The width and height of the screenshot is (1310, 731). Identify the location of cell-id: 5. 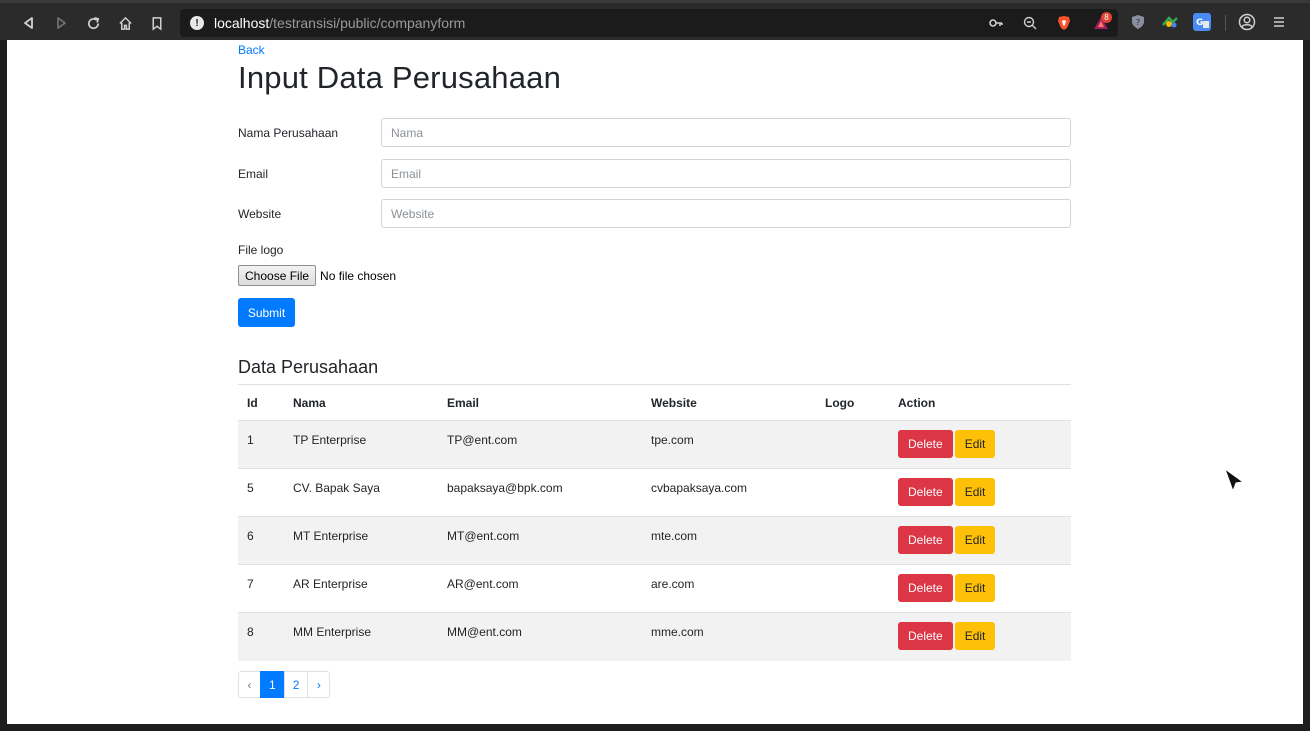
(261, 492).